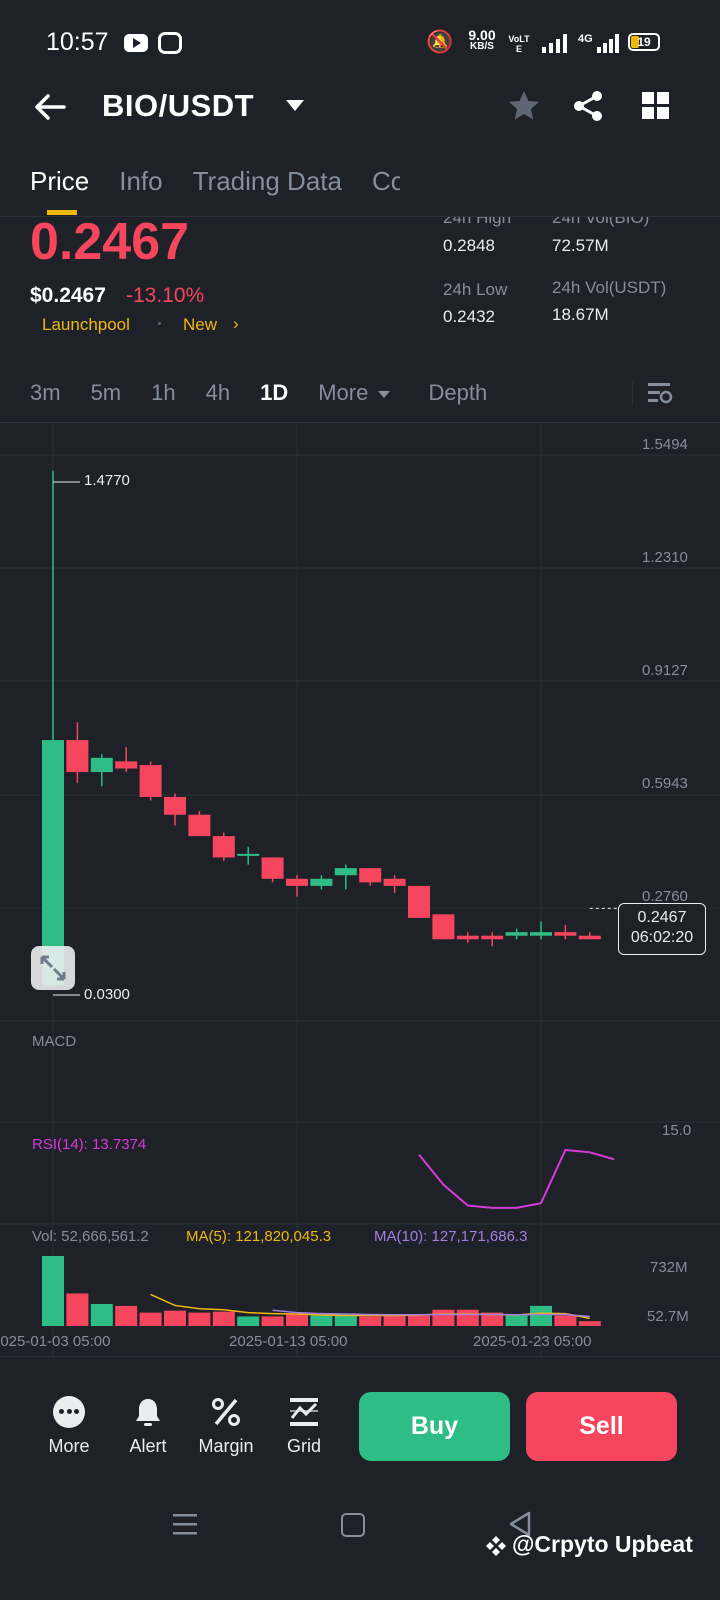 The image size is (720, 1600). I want to click on vol-quote-value: 18.67M, so click(580, 314).